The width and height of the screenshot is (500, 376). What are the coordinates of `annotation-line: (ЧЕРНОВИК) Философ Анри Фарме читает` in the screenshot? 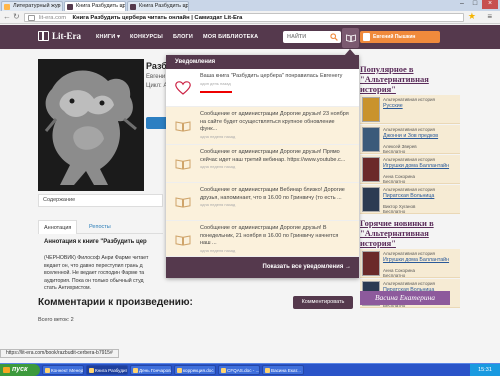 It's located at (96, 258).